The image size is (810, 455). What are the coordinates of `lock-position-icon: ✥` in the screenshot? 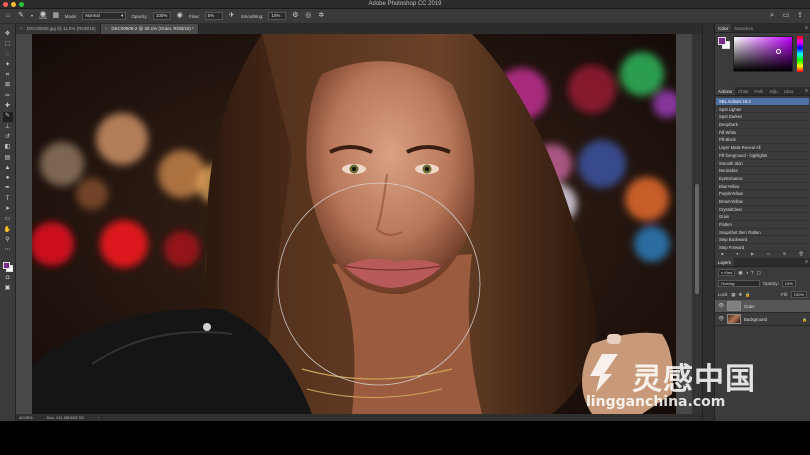 It's located at (740, 295).